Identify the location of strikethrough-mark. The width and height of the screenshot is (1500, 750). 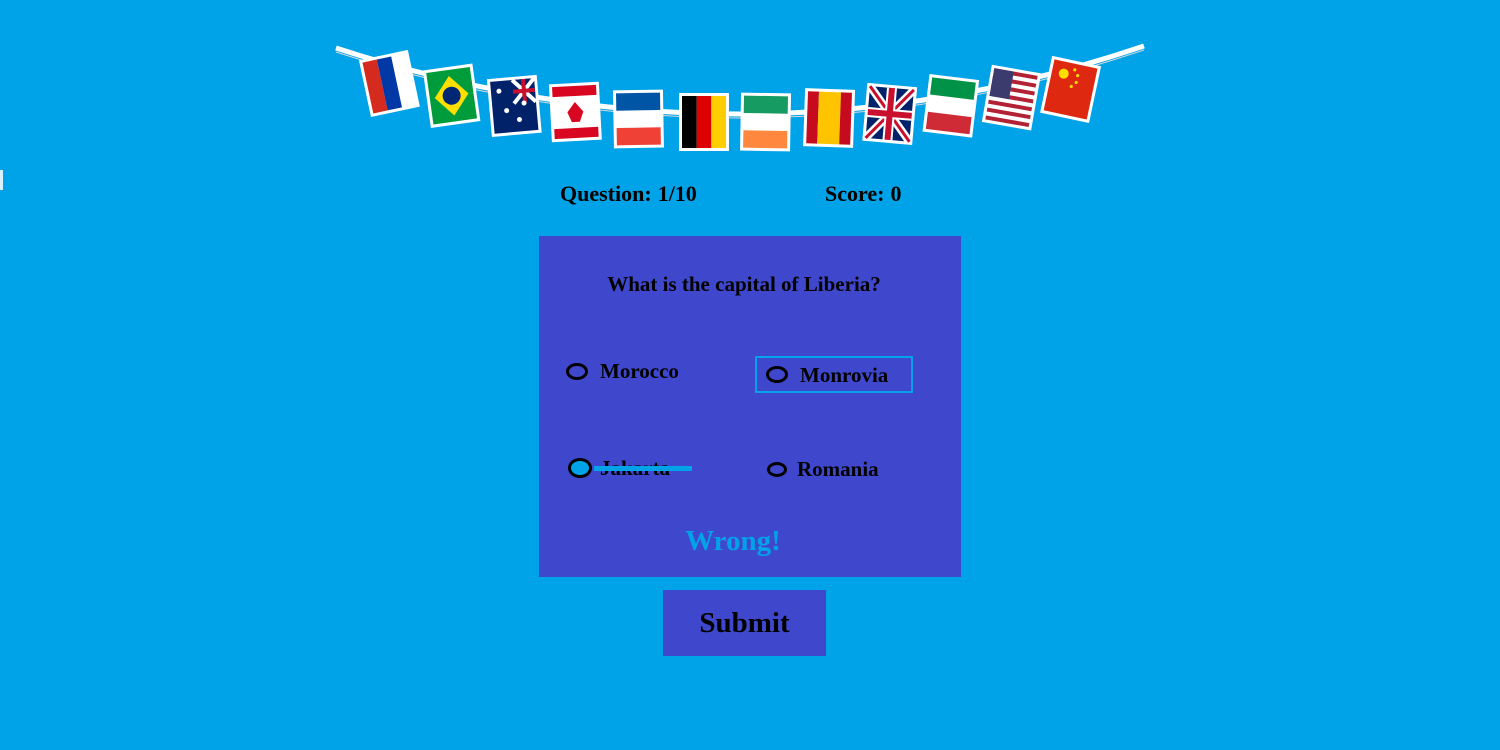
(643, 468).